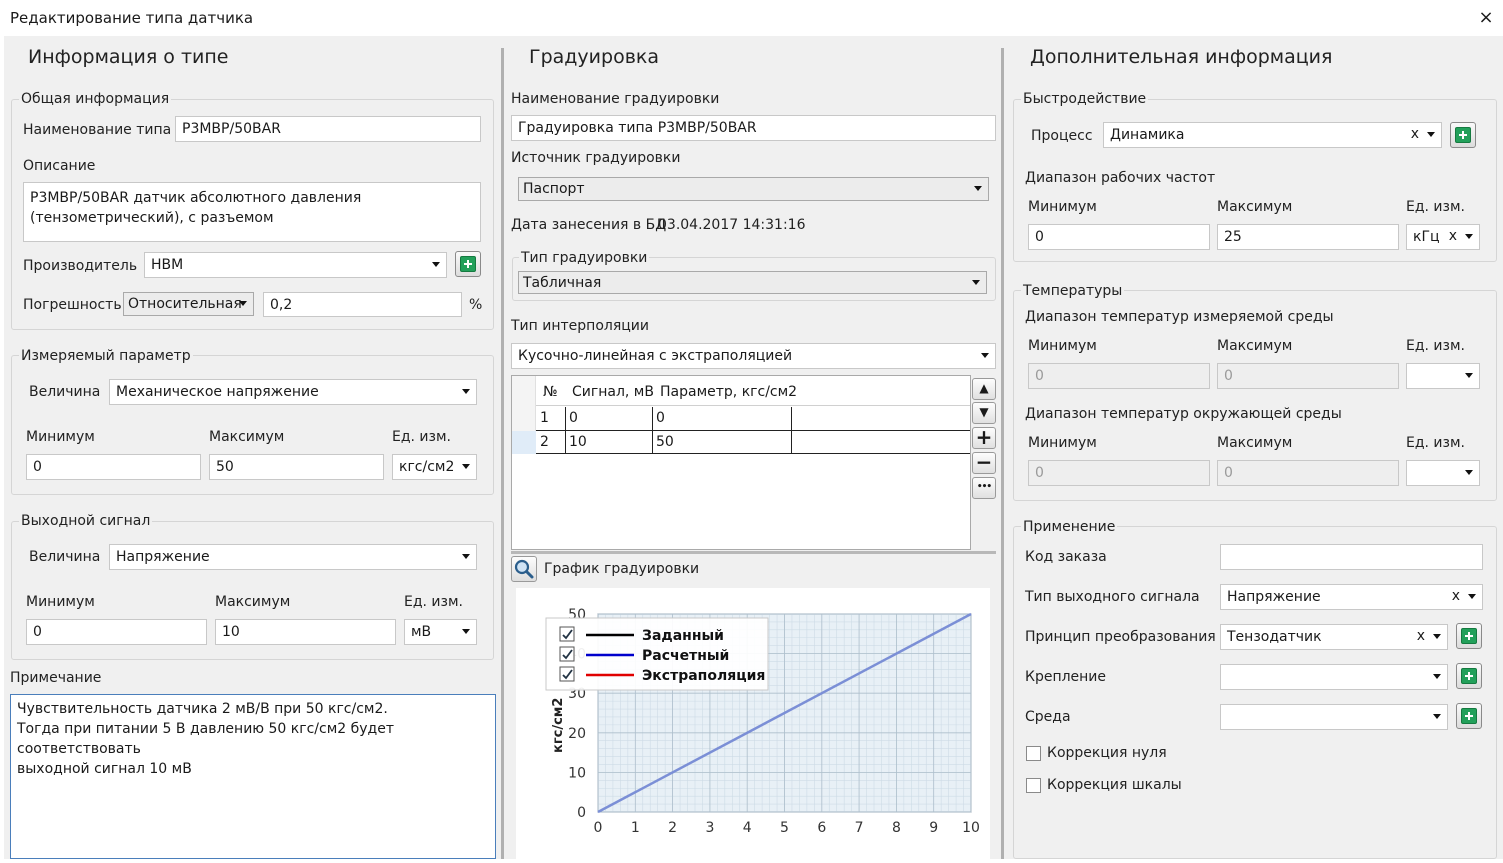 The height and width of the screenshot is (863, 1503). What do you see at coordinates (577, 773) in the screenshot?
I see `y-tick-label: 10` at bounding box center [577, 773].